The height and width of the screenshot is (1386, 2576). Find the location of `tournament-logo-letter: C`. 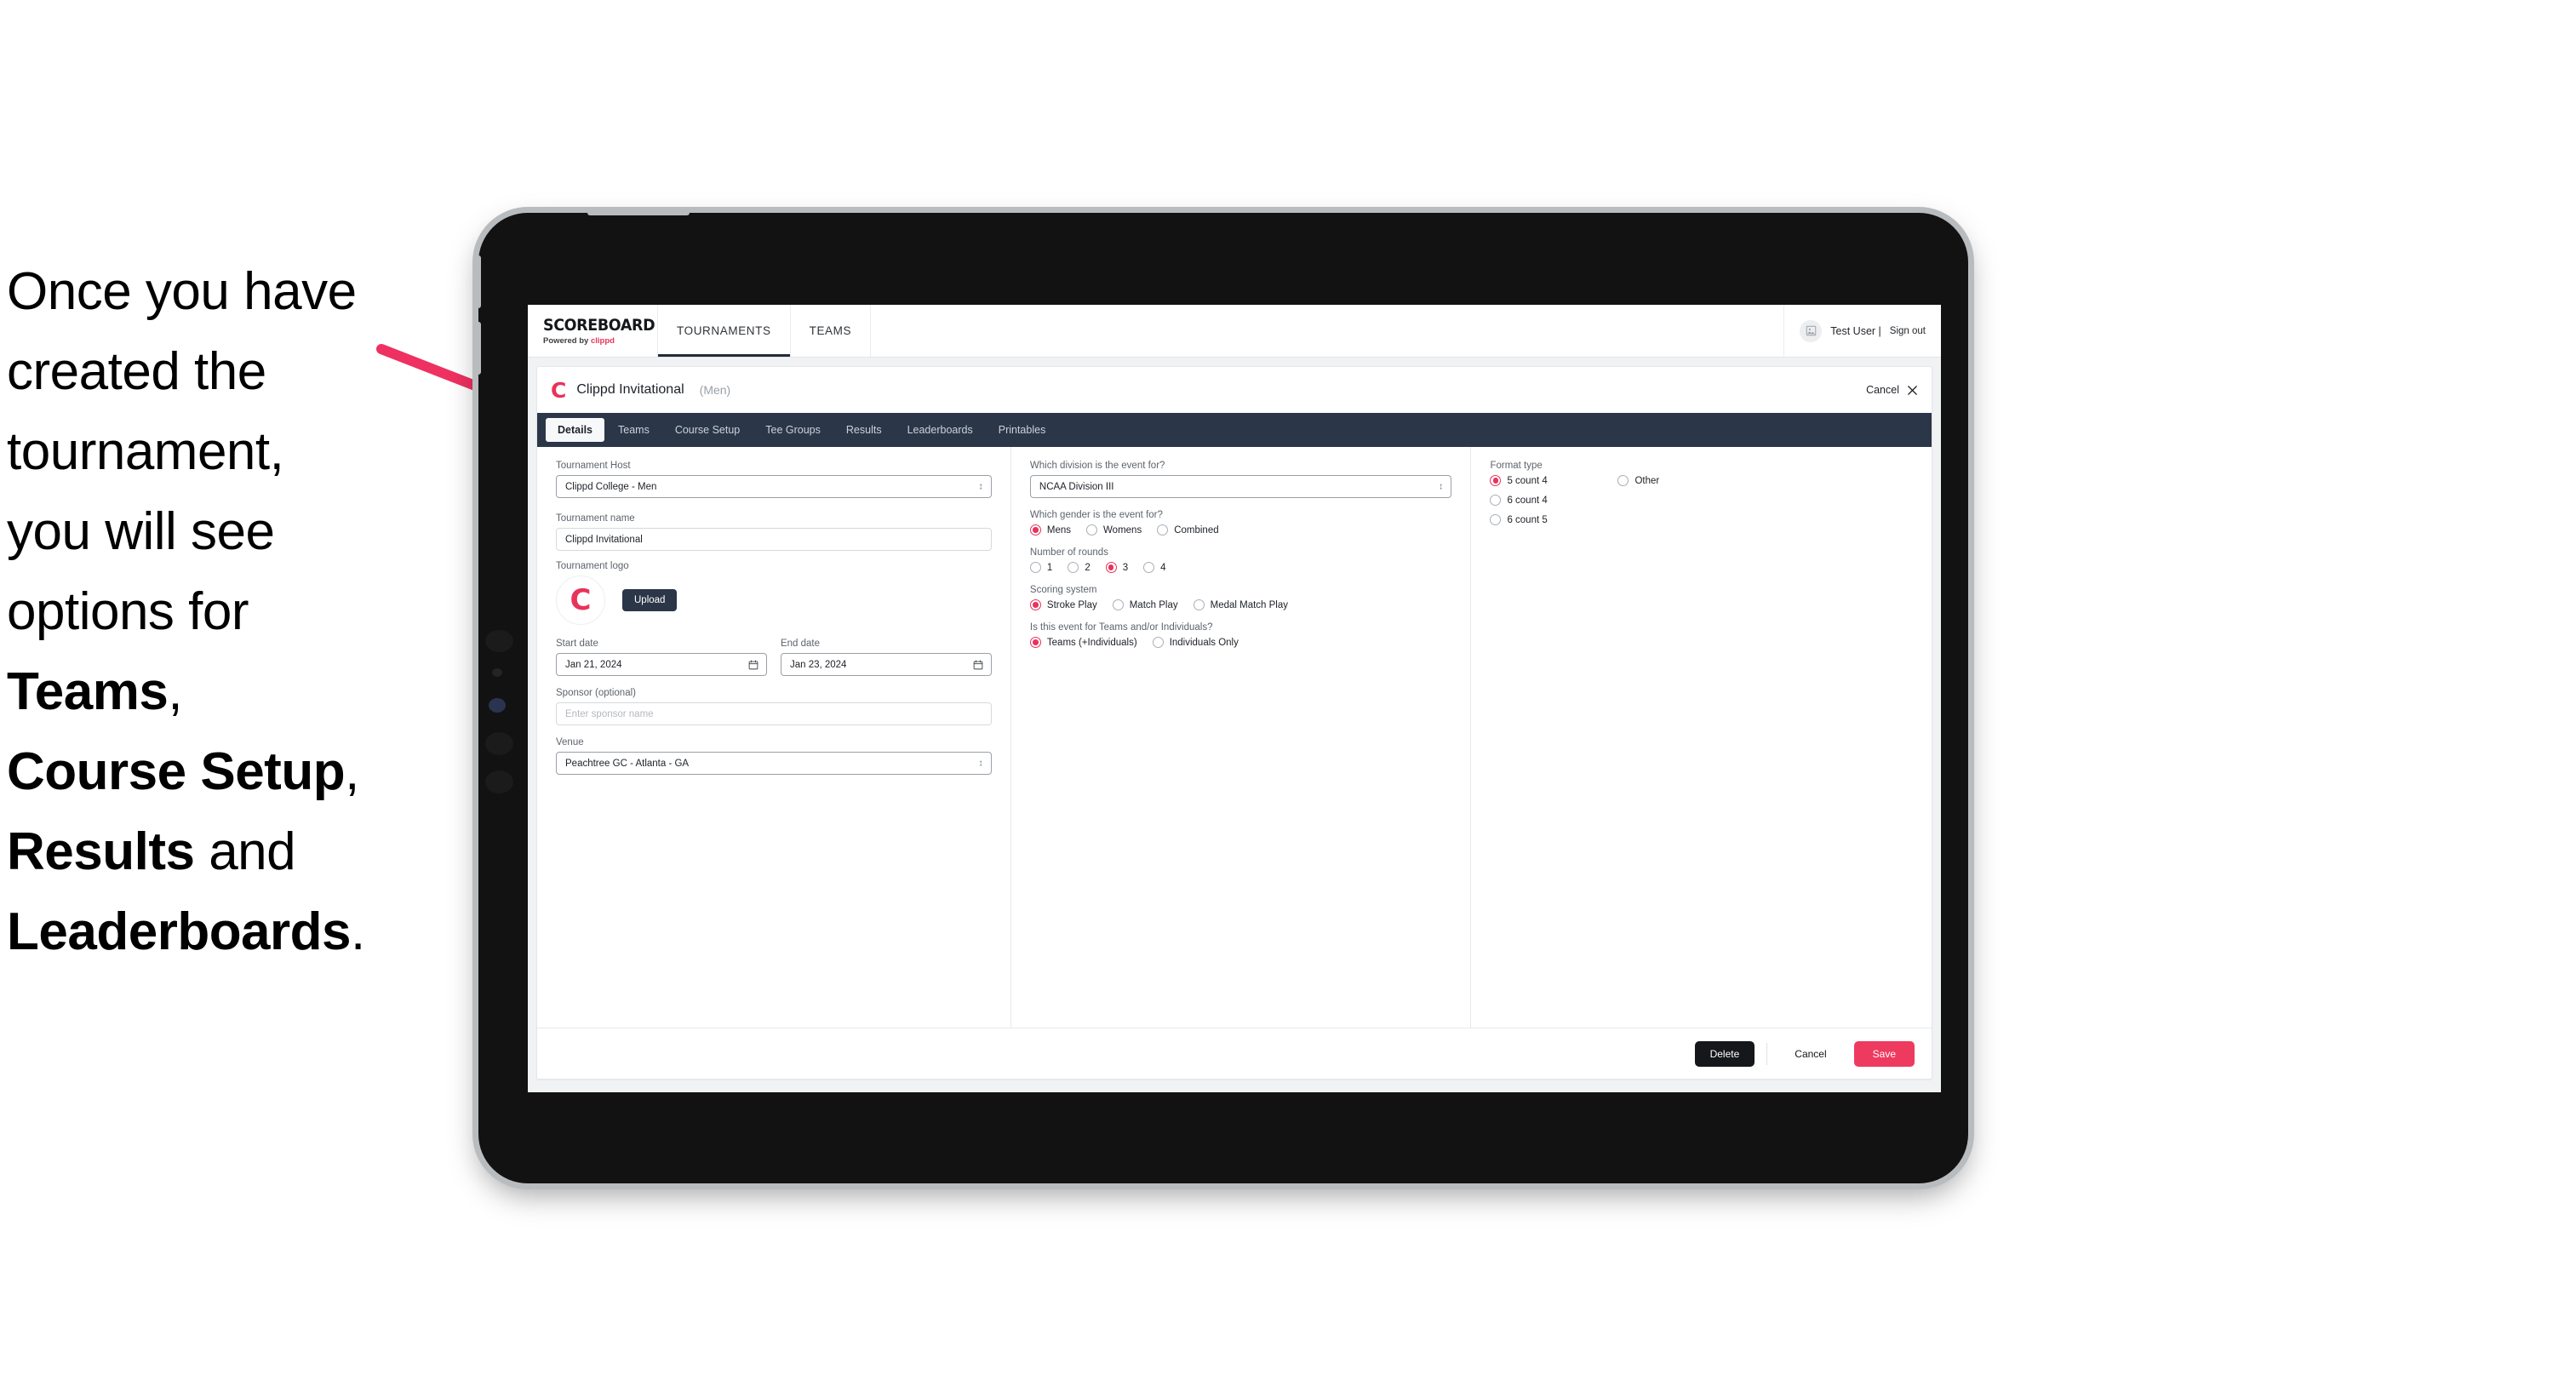

tournament-logo-letter: C is located at coordinates (581, 600).